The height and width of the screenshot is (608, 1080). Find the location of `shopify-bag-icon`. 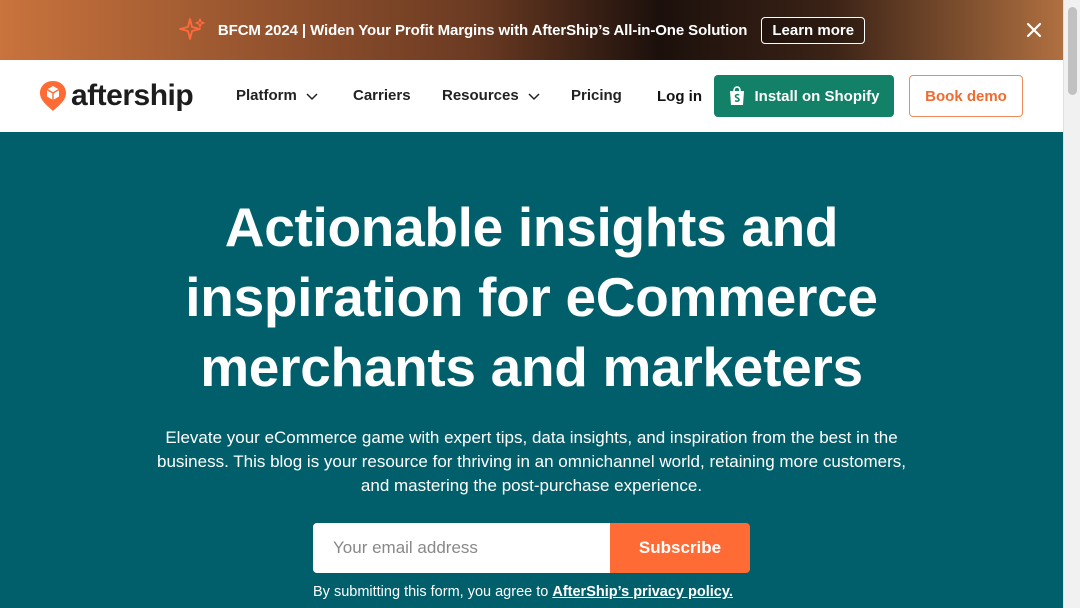

shopify-bag-icon is located at coordinates (737, 95).